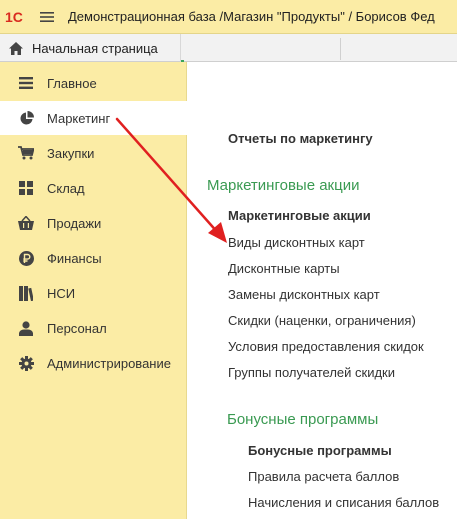 The width and height of the screenshot is (457, 519). I want to click on 1c-logo-icon: 1С, so click(17, 17).